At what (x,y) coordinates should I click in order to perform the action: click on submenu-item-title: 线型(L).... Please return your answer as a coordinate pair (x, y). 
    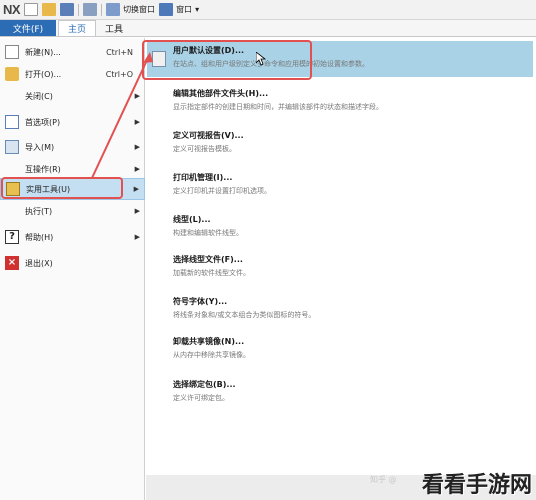
    Looking at the image, I should click on (192, 219).